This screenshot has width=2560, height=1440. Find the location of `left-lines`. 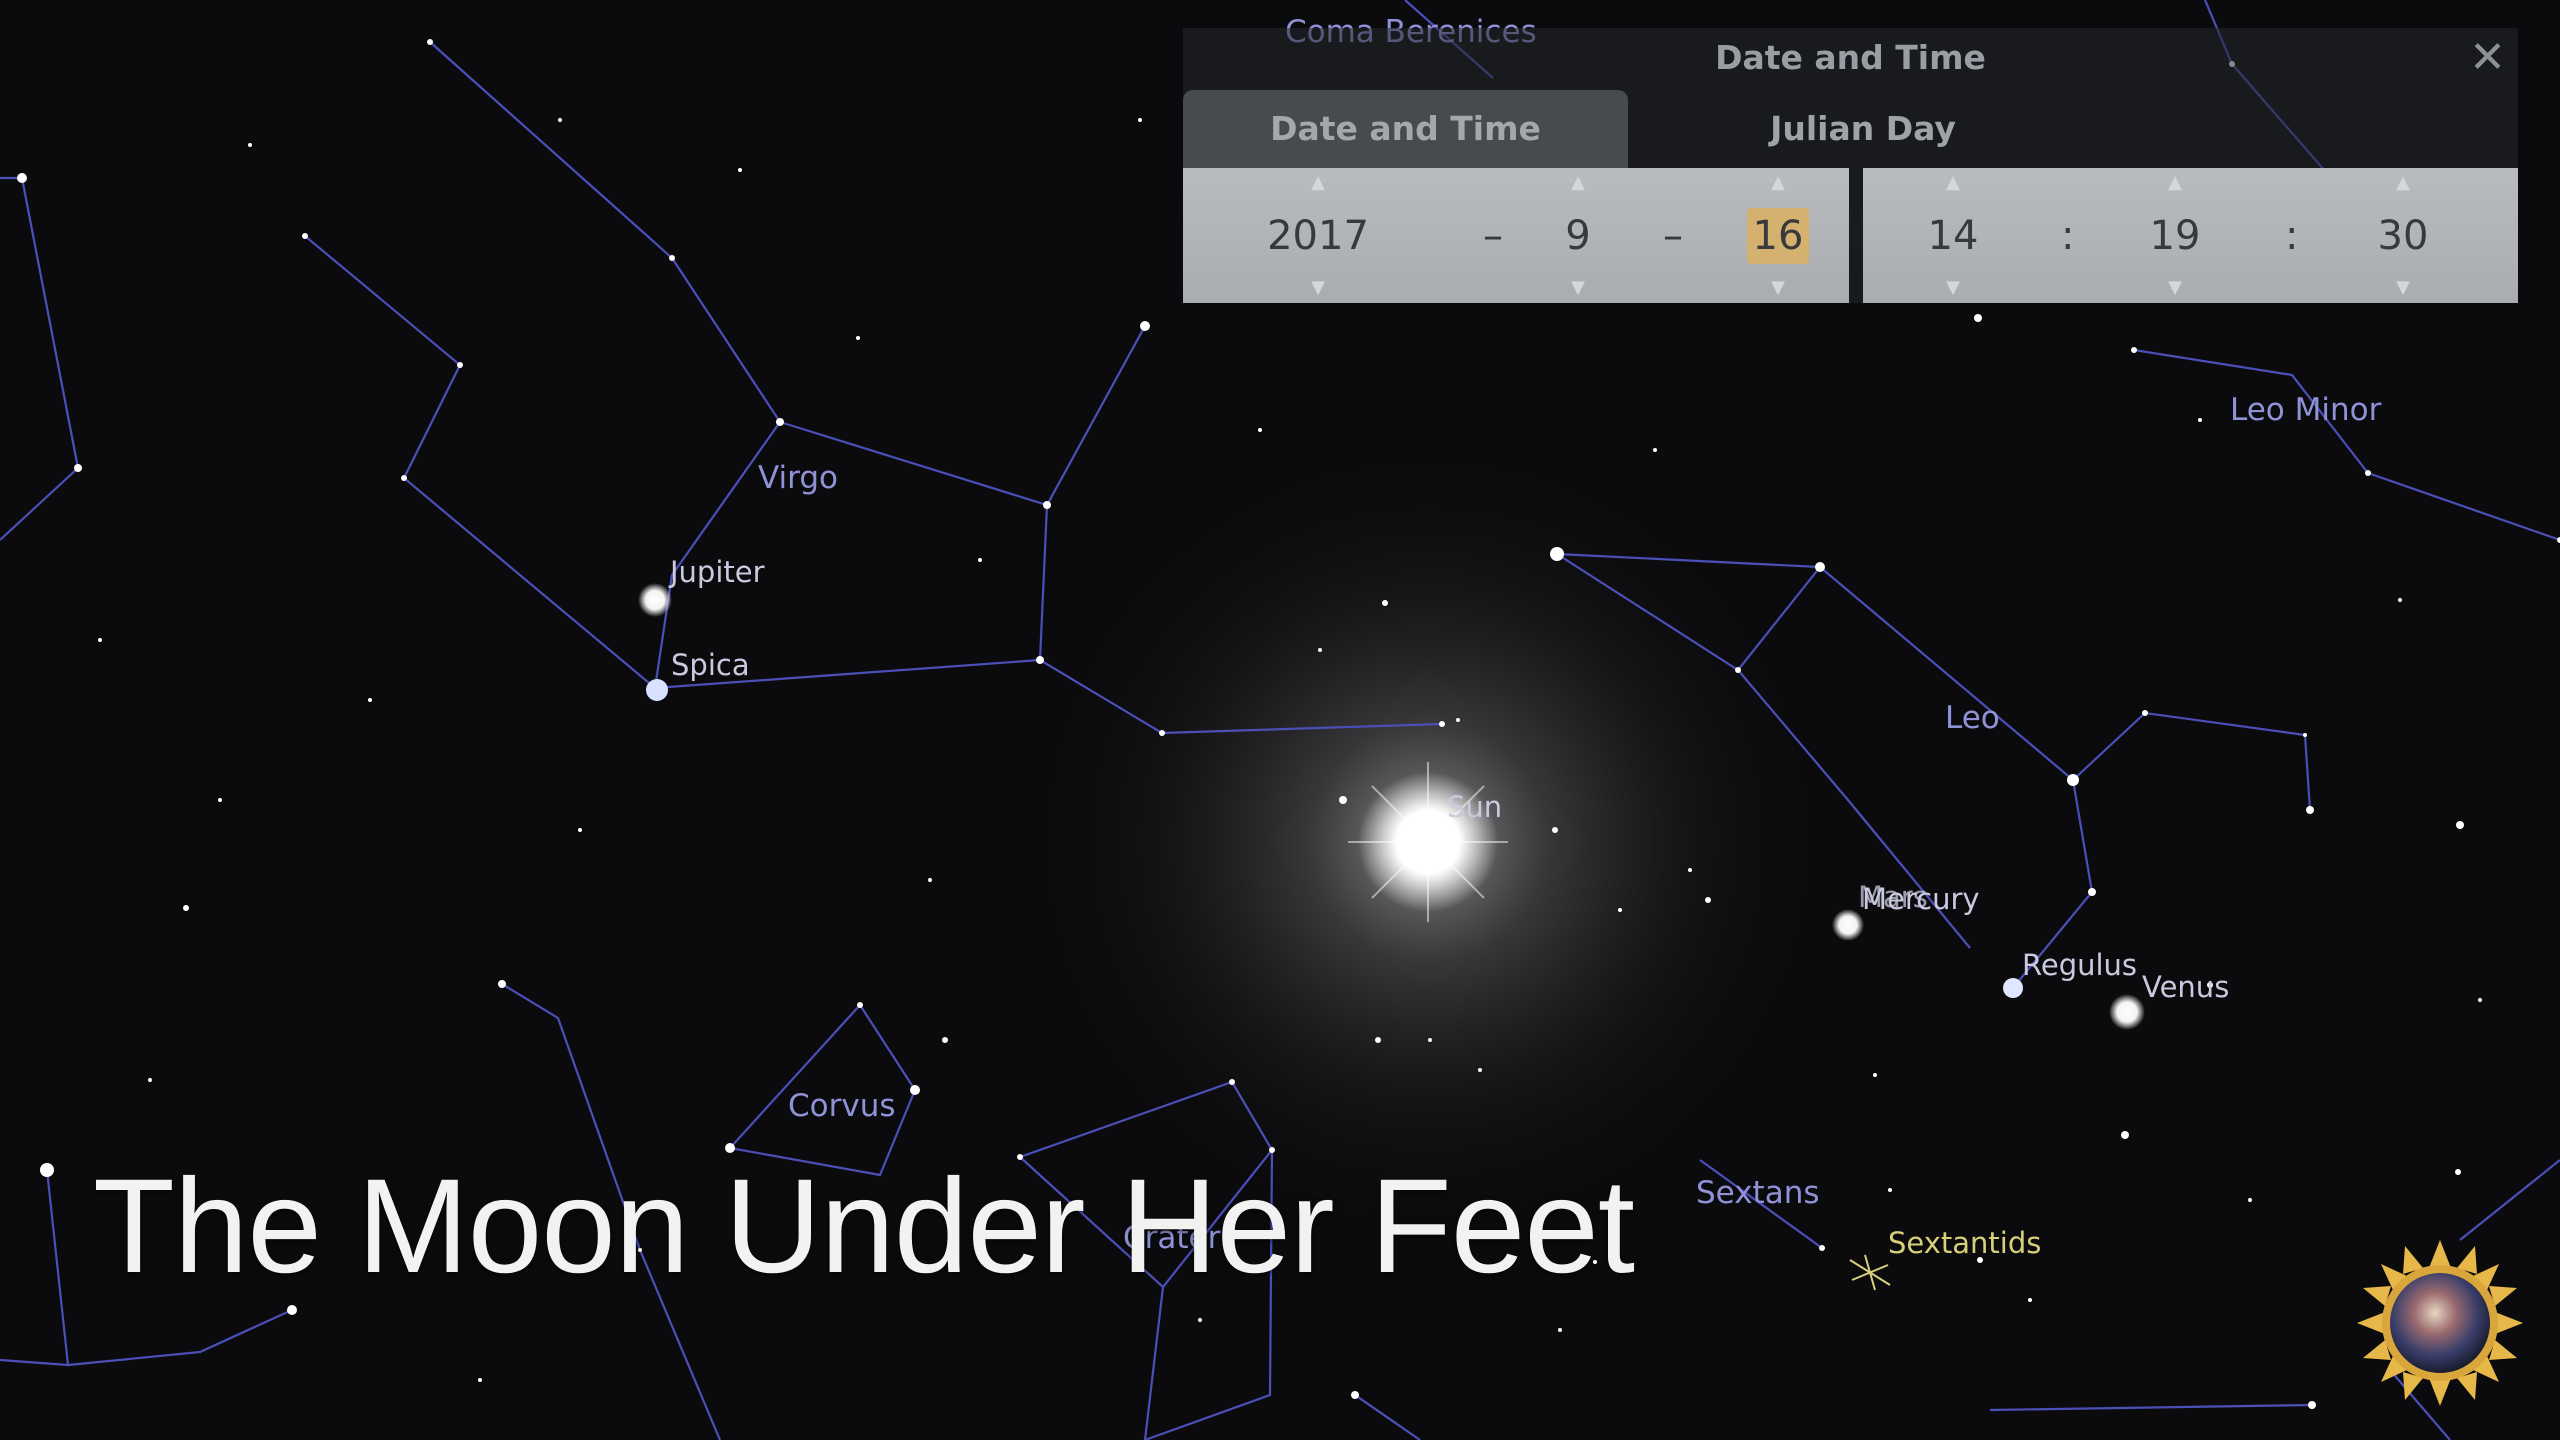

left-lines is located at coordinates (40, 359).